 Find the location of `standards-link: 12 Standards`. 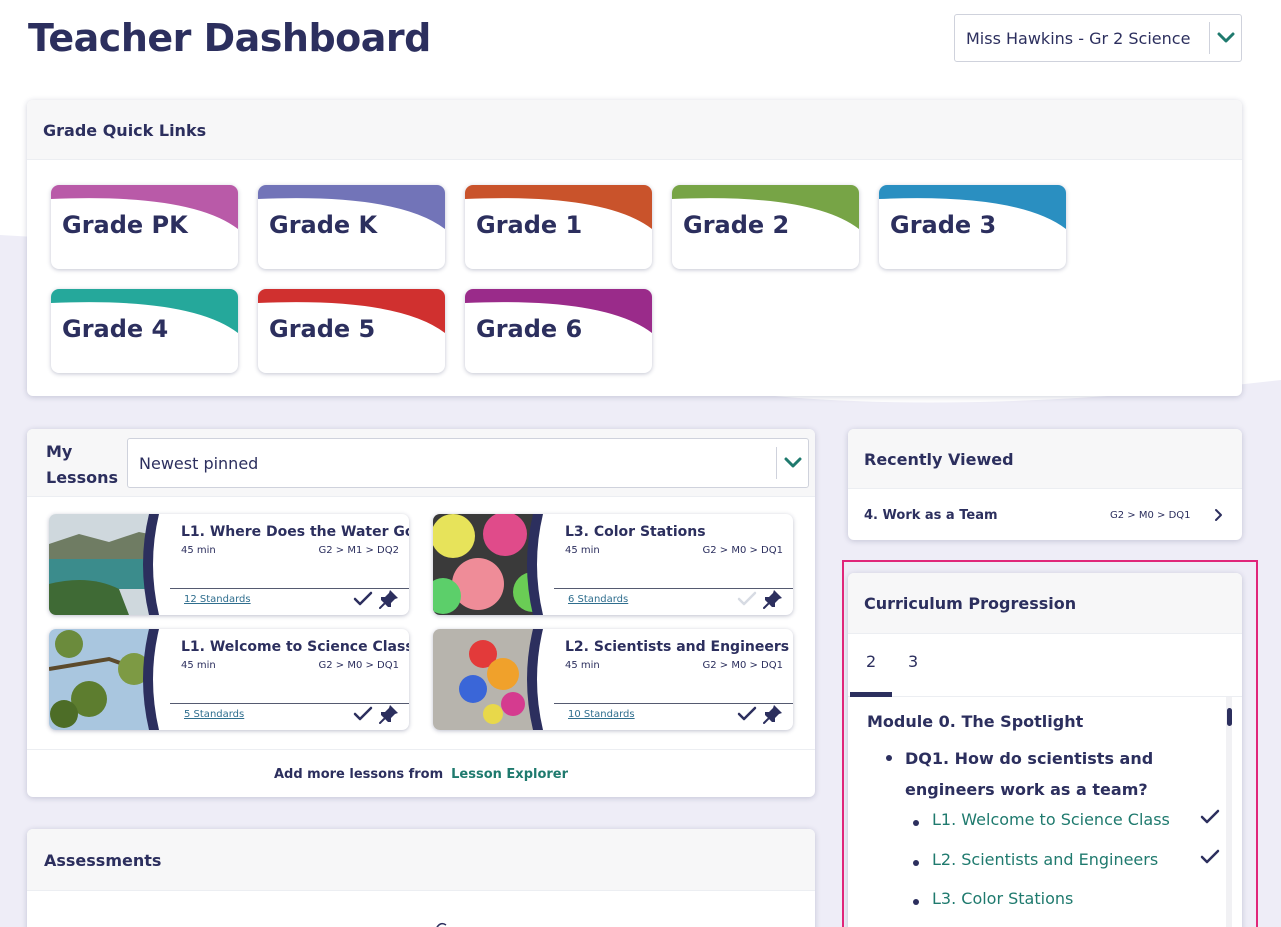

standards-link: 12 Standards is located at coordinates (217, 599).